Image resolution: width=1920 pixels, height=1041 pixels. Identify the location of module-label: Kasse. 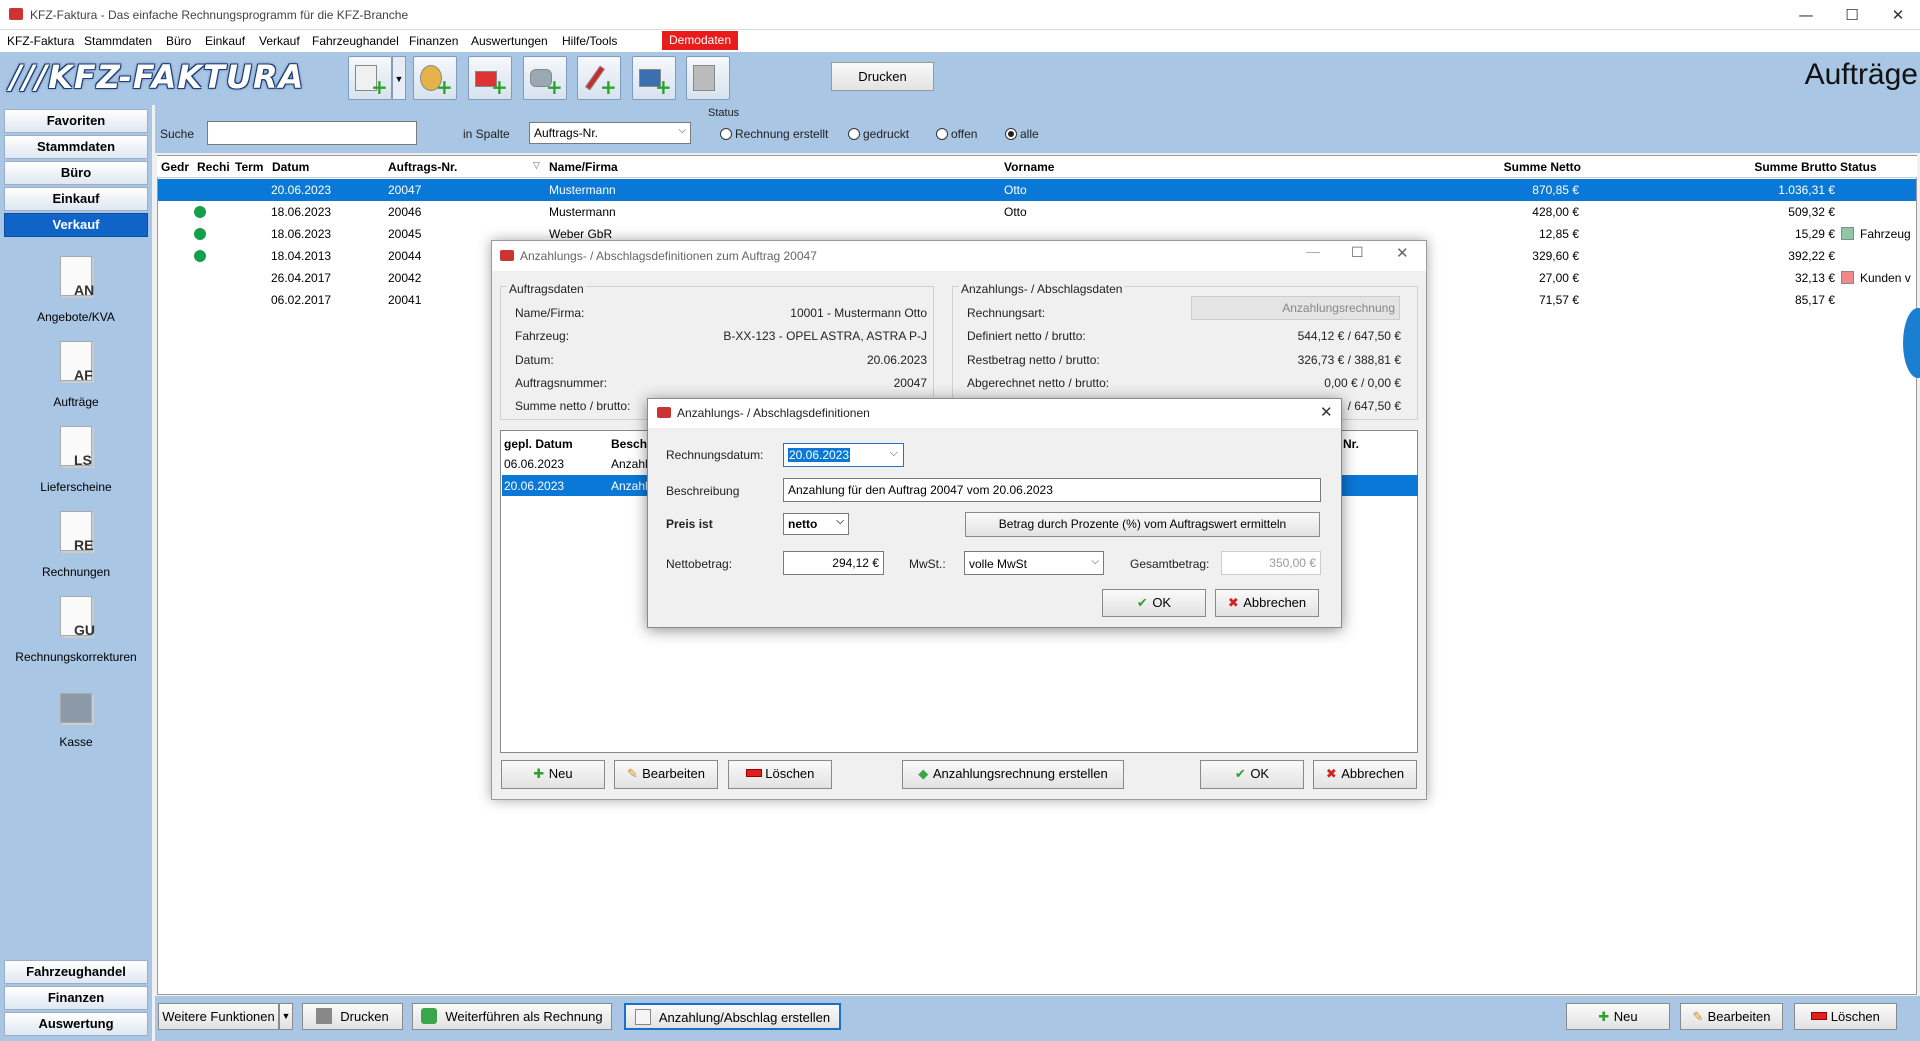
(76, 742).